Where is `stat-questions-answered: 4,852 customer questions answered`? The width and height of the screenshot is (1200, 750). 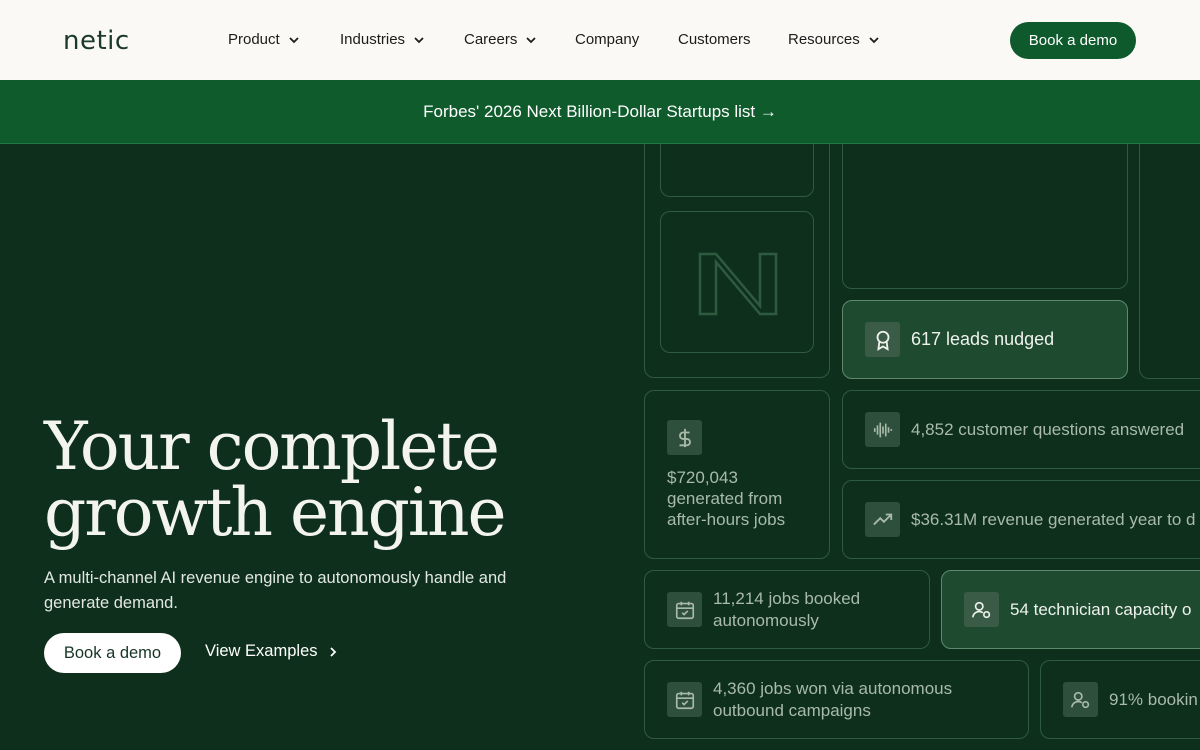 stat-questions-answered: 4,852 customer questions answered is located at coordinates (1048, 429).